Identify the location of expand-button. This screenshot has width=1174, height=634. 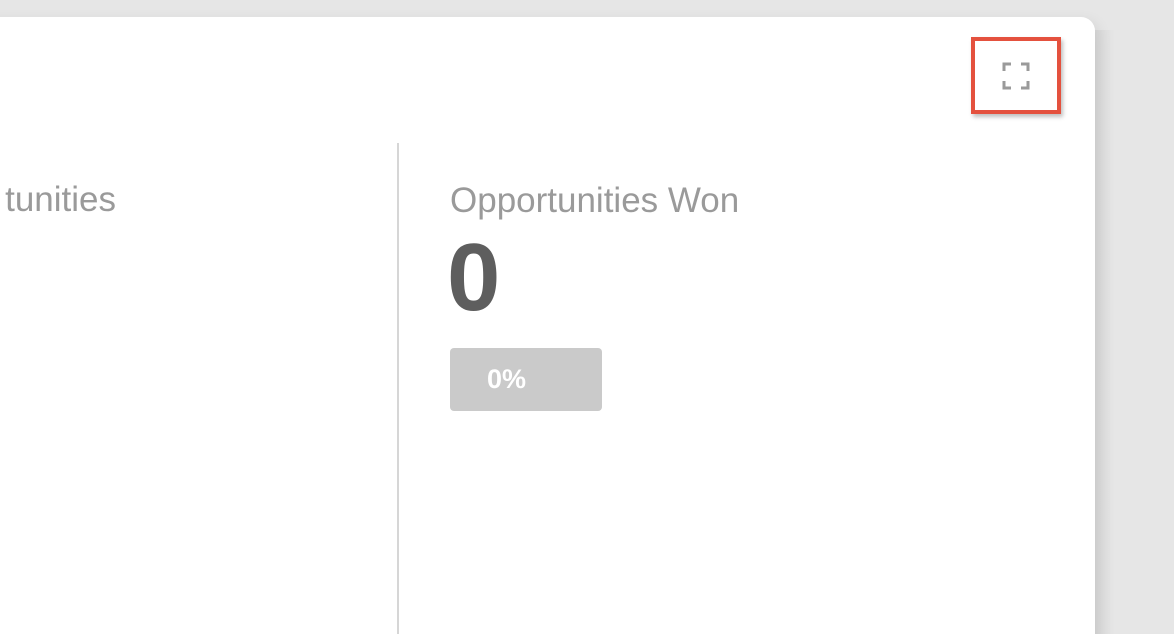
(1016, 75).